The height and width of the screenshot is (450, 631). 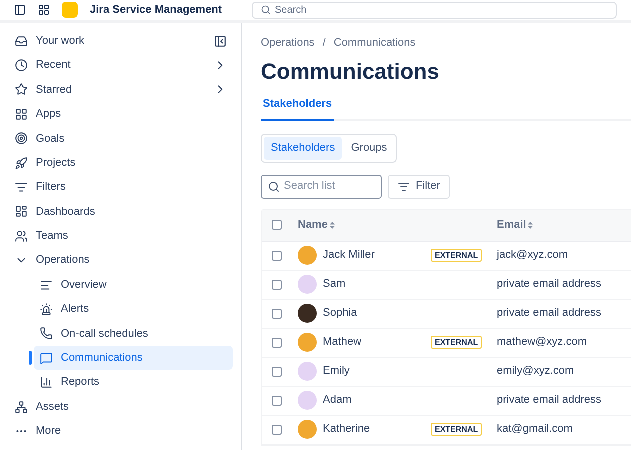 I want to click on tab: Stakeholders, so click(x=297, y=106).